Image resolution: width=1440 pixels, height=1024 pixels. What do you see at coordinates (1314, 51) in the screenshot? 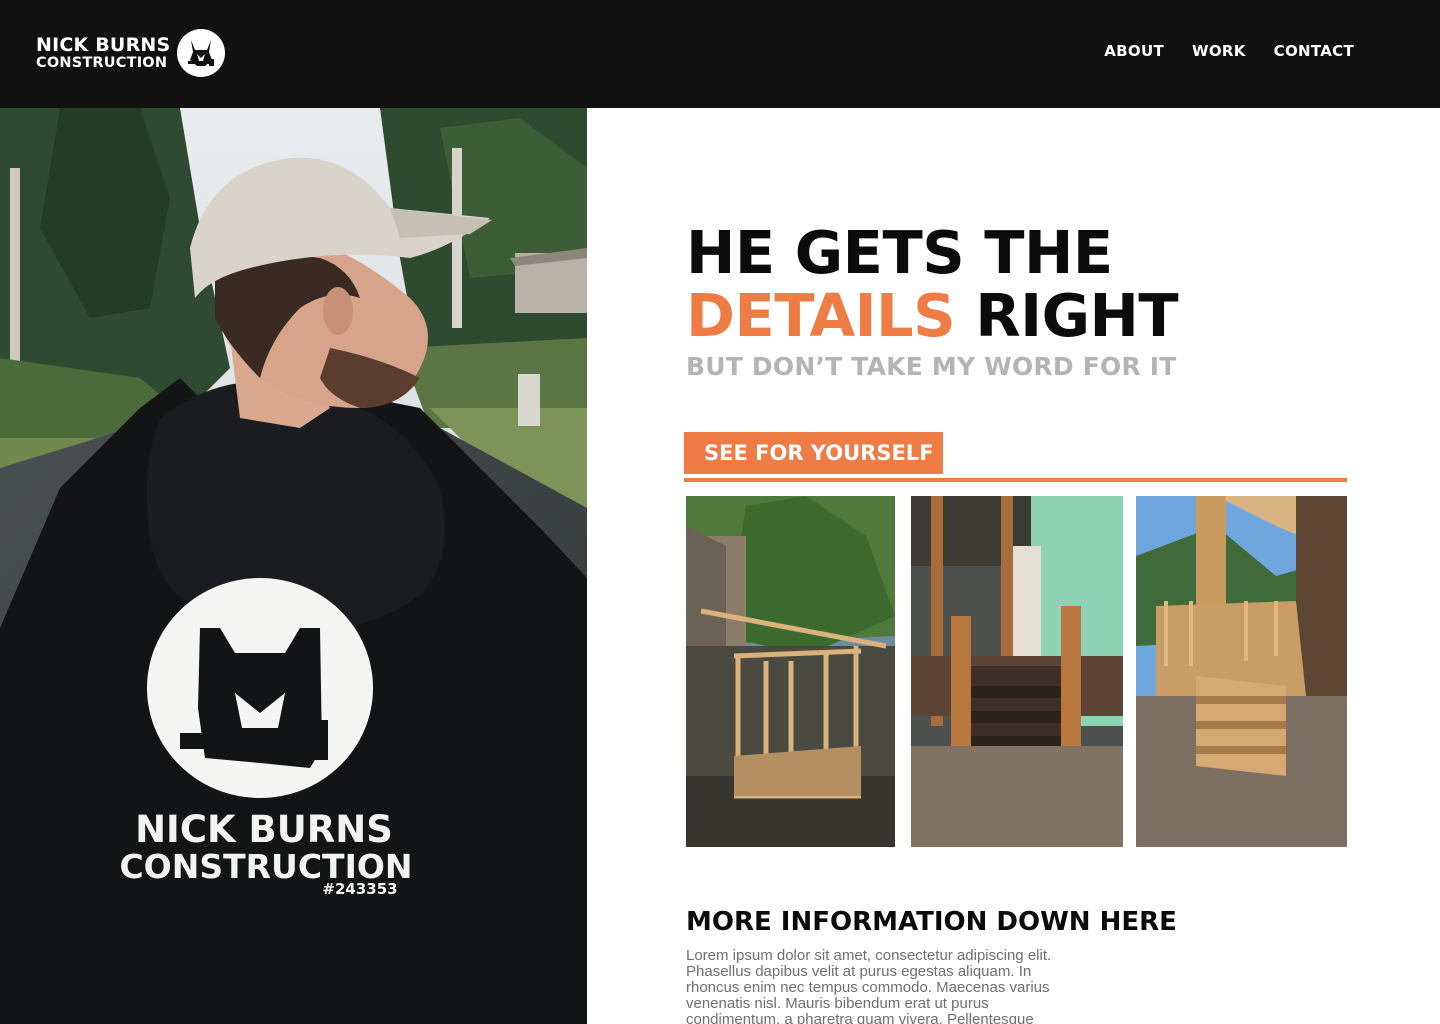
I see `nav-contact: CONTACT` at bounding box center [1314, 51].